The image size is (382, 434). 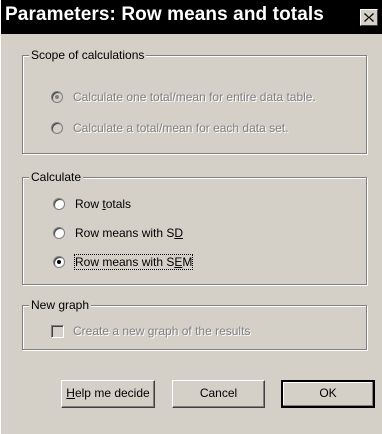 What do you see at coordinates (108, 394) in the screenshot?
I see `help-me-decide-button: Help me decide` at bounding box center [108, 394].